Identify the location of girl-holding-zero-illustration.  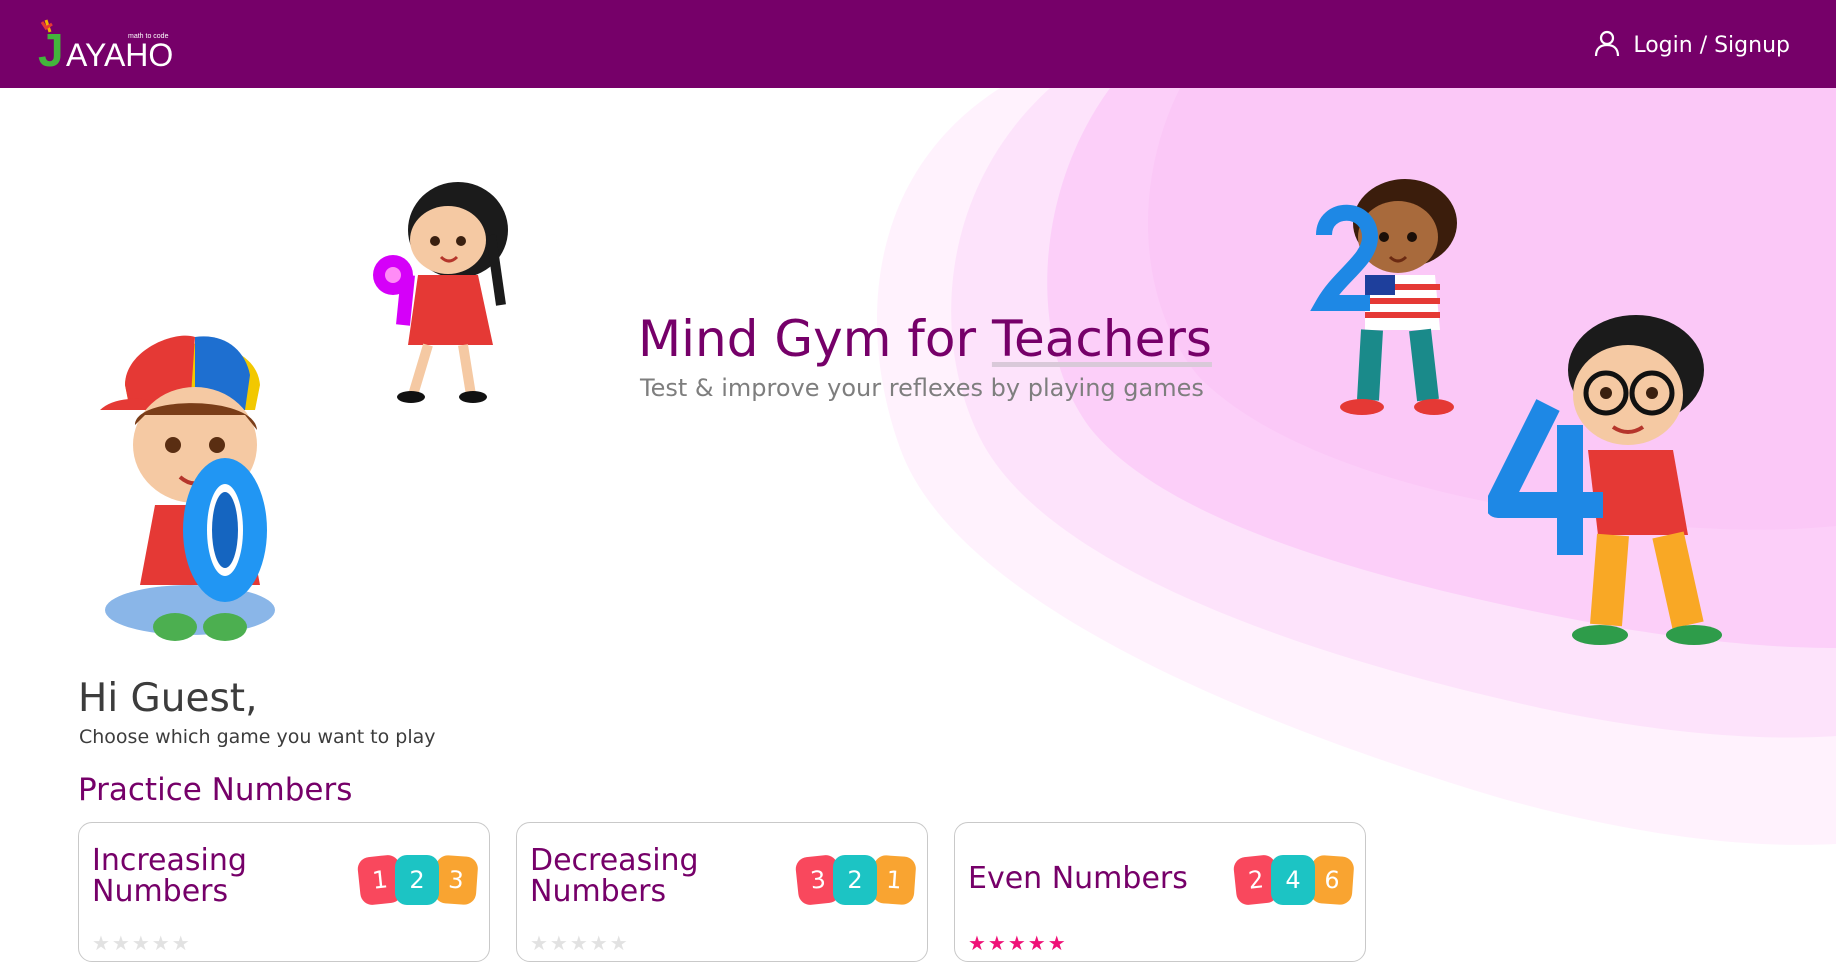
(187, 488).